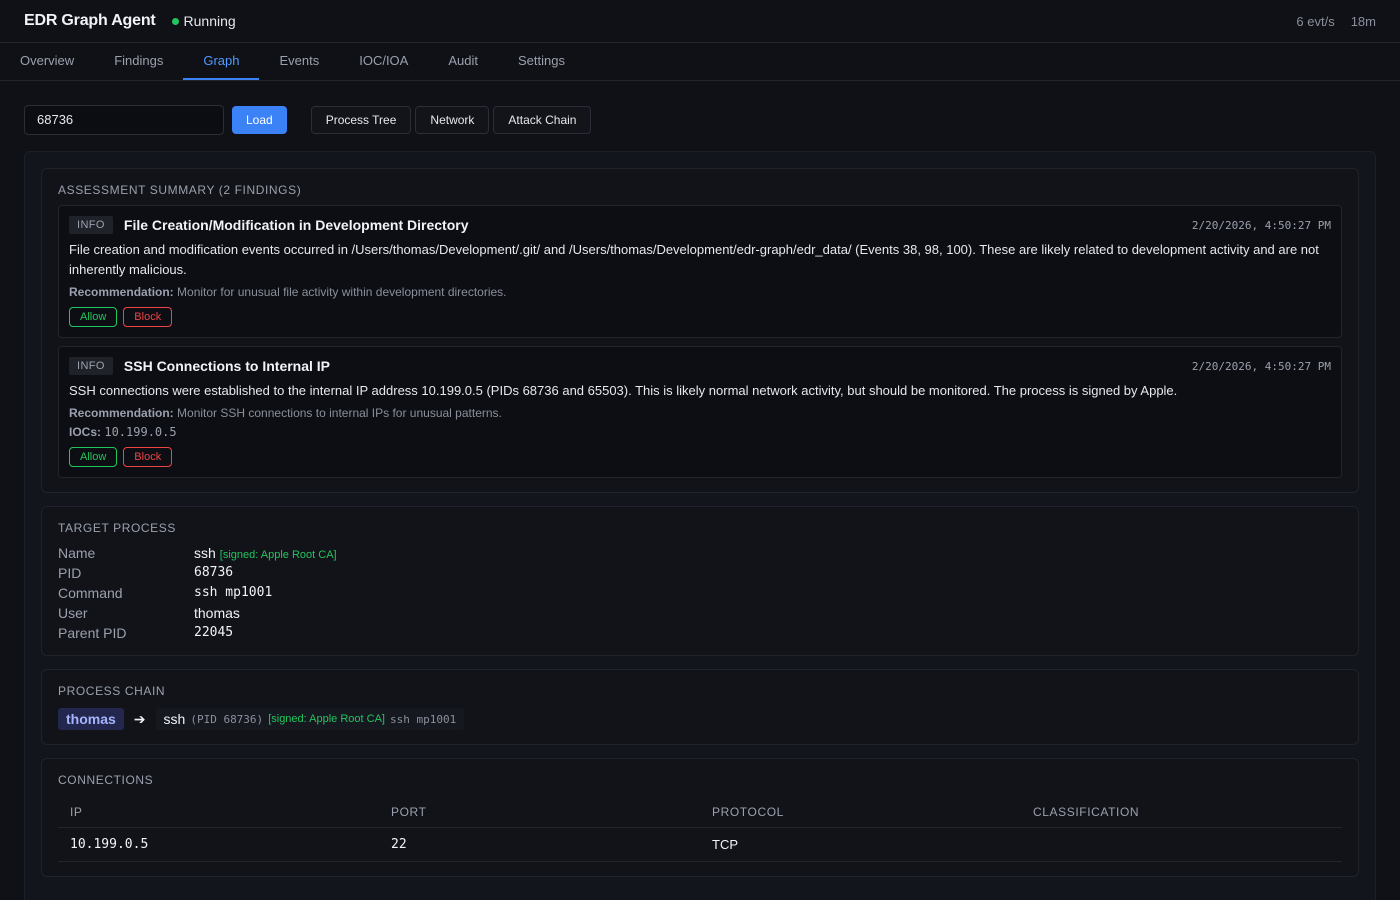  Describe the element at coordinates (539, 844) in the screenshot. I see `connection-port: 22` at that location.